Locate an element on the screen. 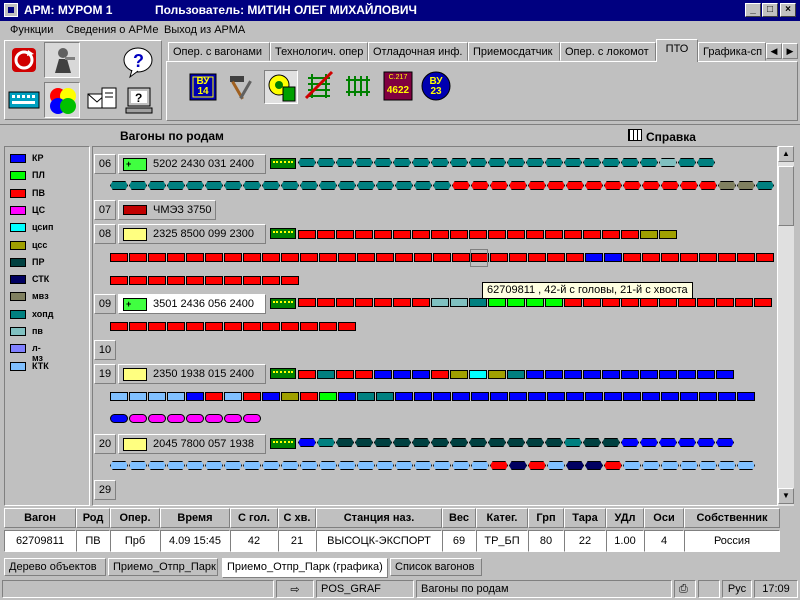 Image resolution: width=800 pixels, height=600 pixels. vu23-icon: ВУ 23 is located at coordinates (436, 86).